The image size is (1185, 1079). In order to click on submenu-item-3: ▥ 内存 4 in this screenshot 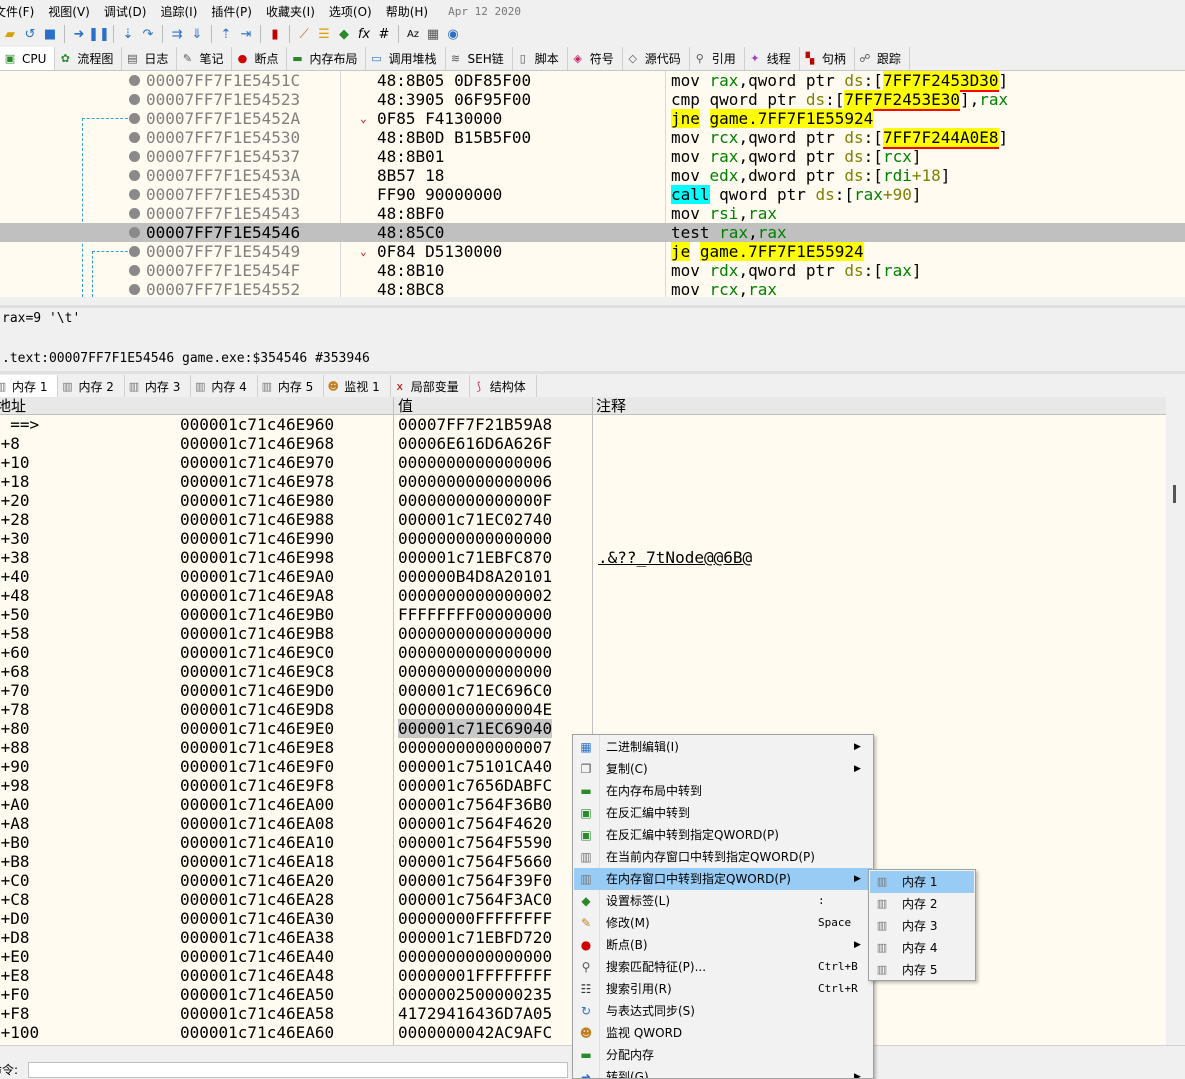, I will do `click(922, 948)`.